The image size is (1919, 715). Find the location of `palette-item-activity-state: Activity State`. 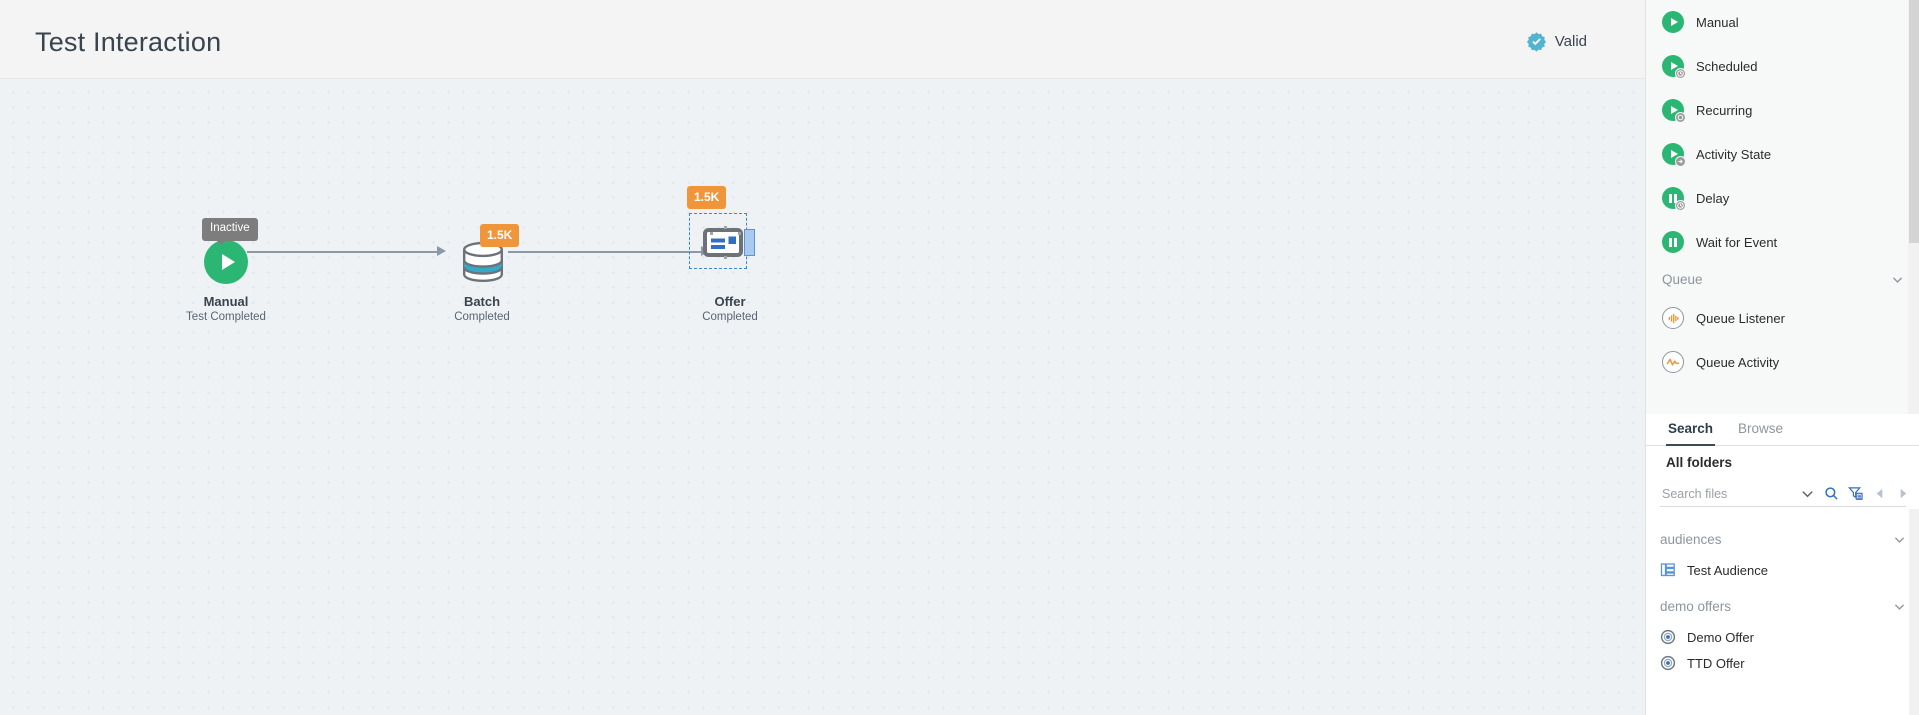

palette-item-activity-state: Activity State is located at coordinates (1716, 154).